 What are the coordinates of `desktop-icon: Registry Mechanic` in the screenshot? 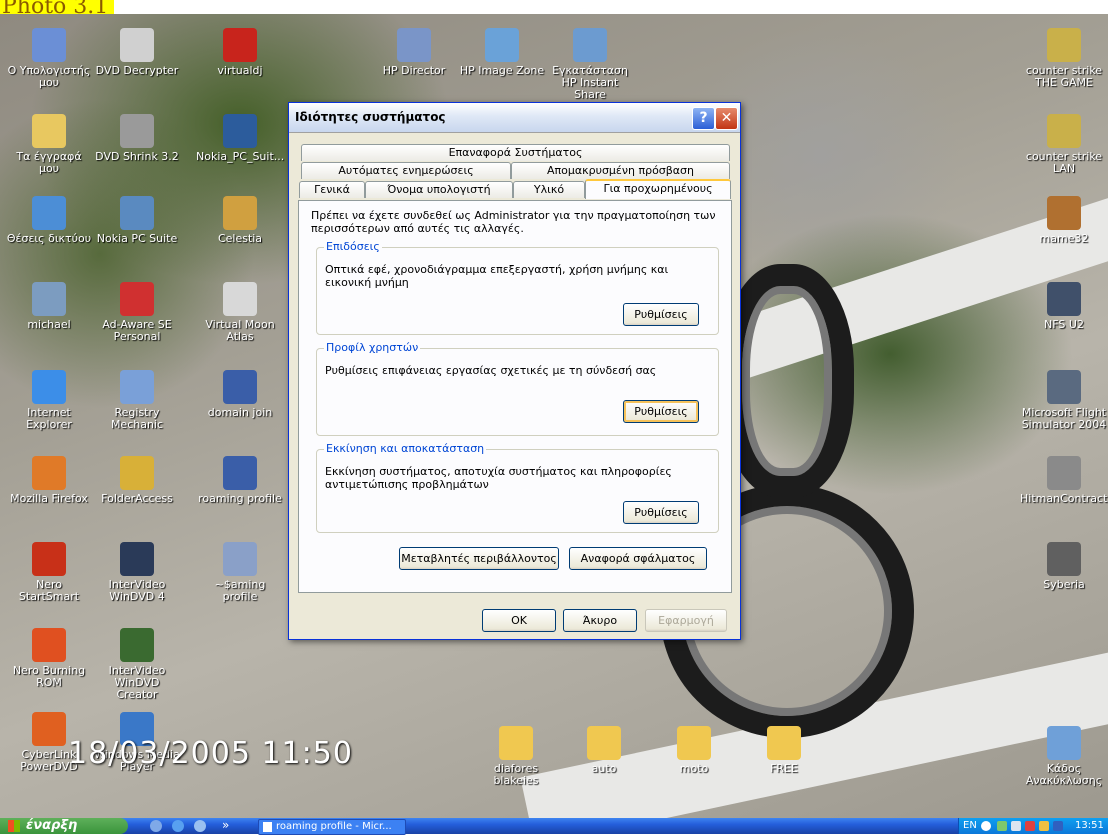 It's located at (137, 400).